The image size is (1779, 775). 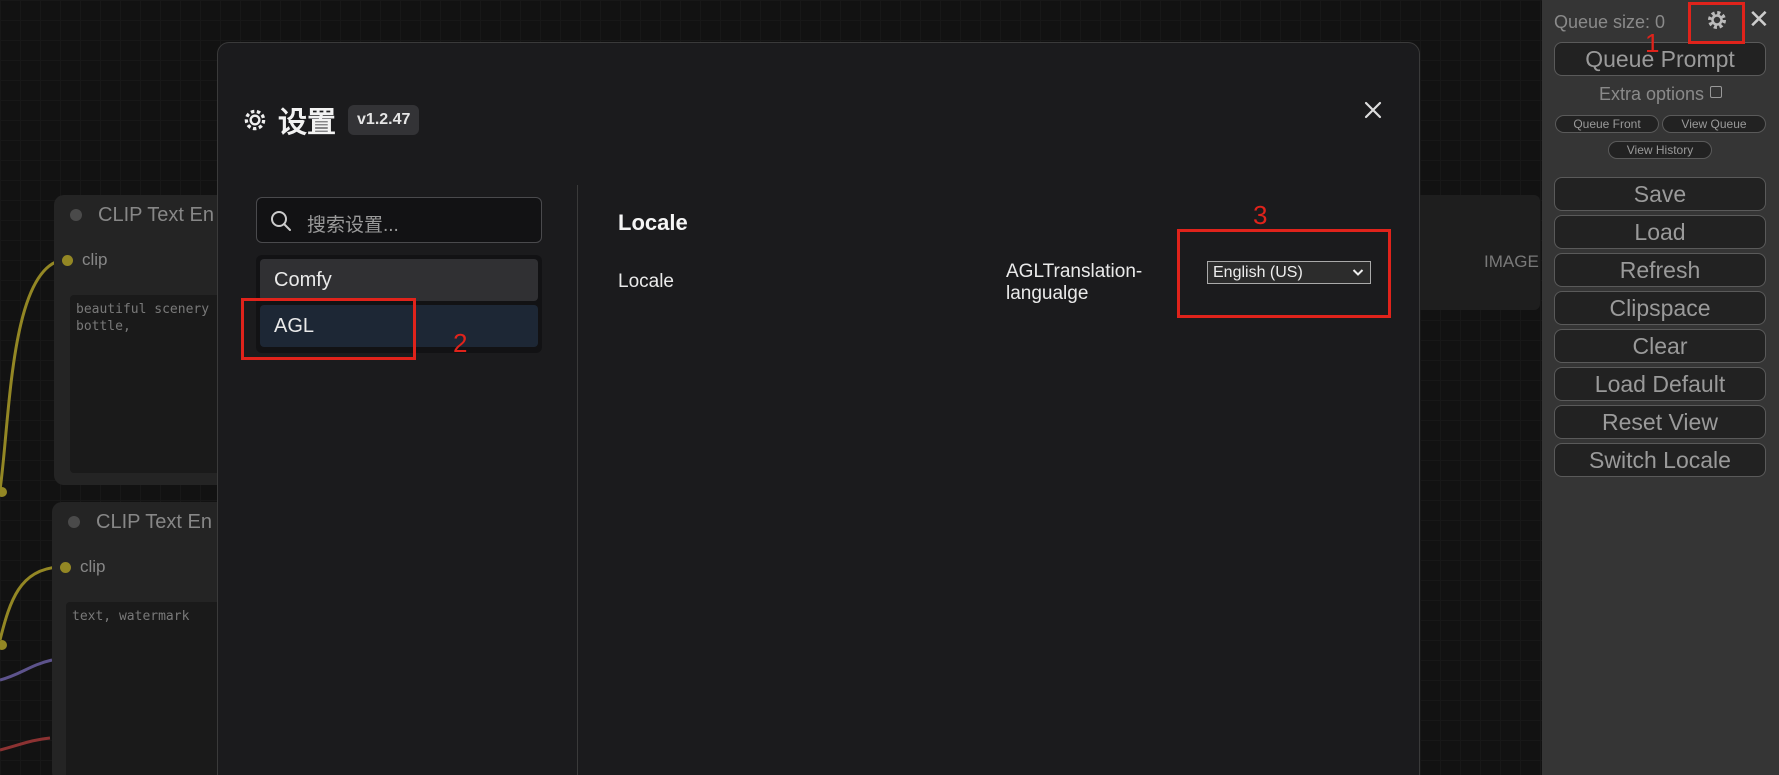 What do you see at coordinates (1660, 384) in the screenshot?
I see `load-default-button: Load Default` at bounding box center [1660, 384].